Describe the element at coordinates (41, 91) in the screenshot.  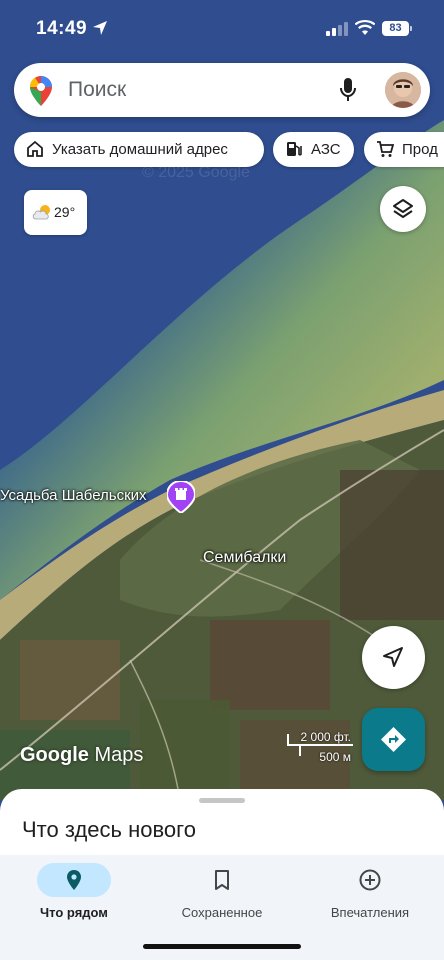
I see `google-maps-pin-icon` at that location.